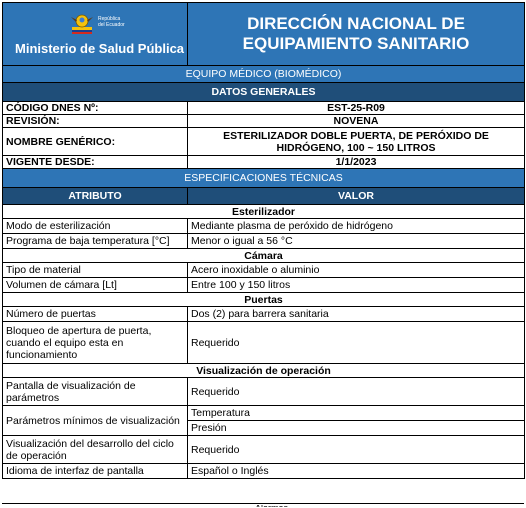 This screenshot has height=508, width=526. I want to click on code-label: CÓDIGO DNES Nº:, so click(95, 108).